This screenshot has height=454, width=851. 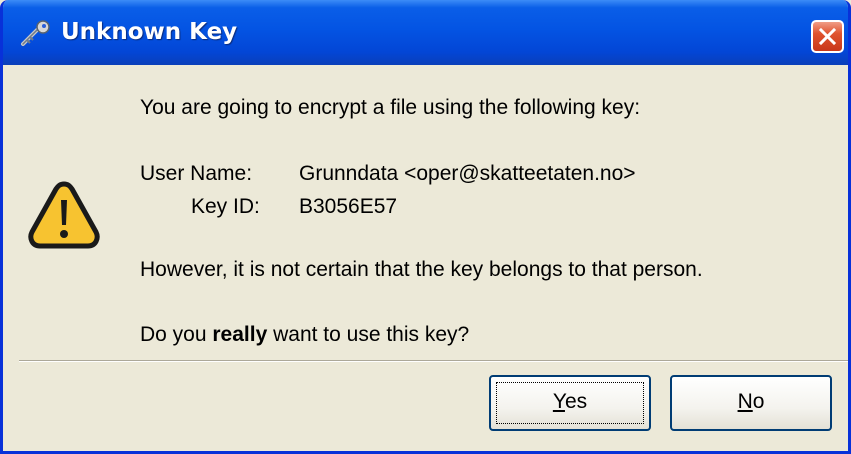 I want to click on question-emphasis: really, so click(x=240, y=334).